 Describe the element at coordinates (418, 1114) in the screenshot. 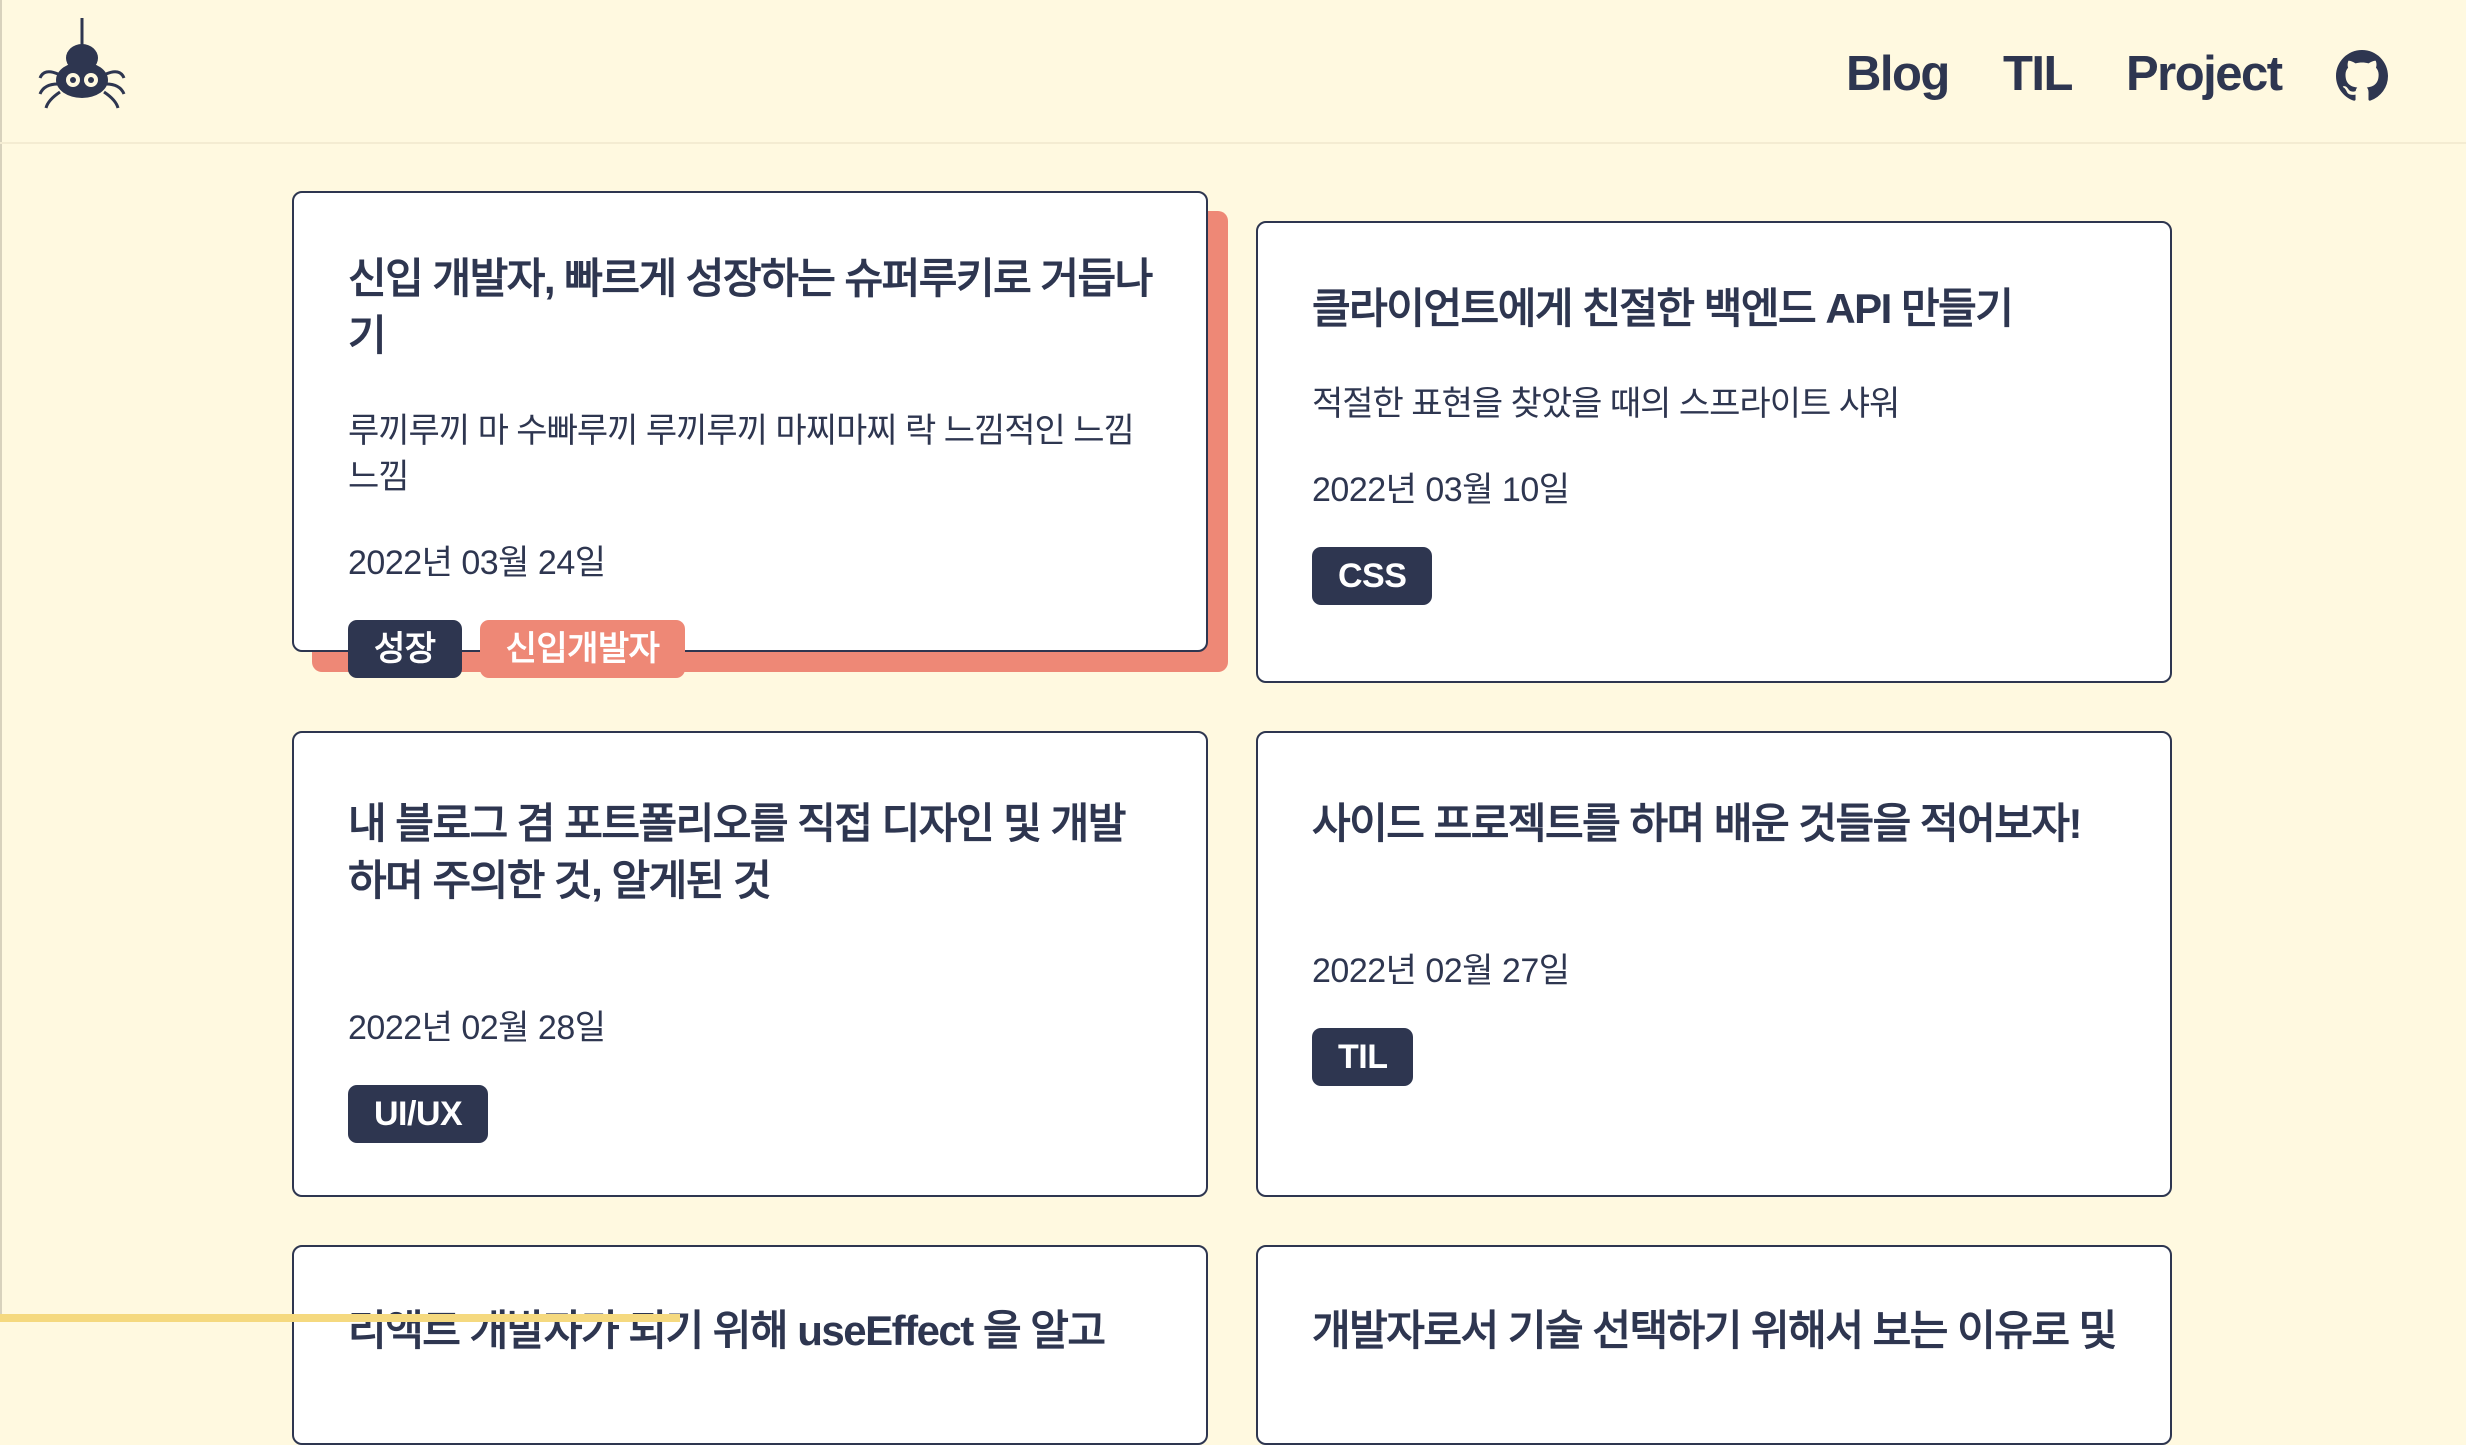

I see `tag-badge: UI/UX` at that location.